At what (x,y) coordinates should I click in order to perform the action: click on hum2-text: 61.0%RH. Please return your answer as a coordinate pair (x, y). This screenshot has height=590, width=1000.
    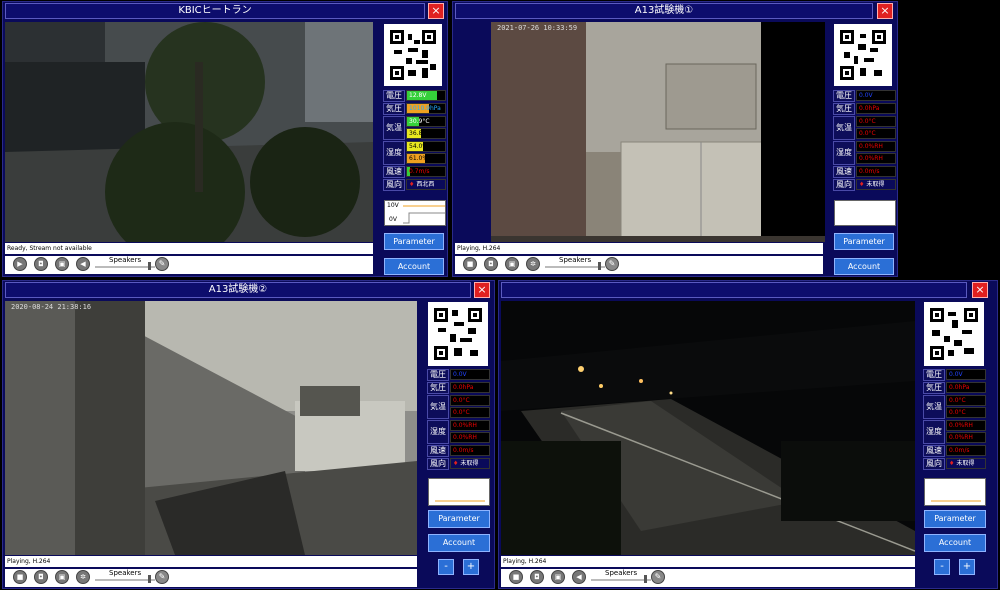
    Looking at the image, I should click on (423, 158).